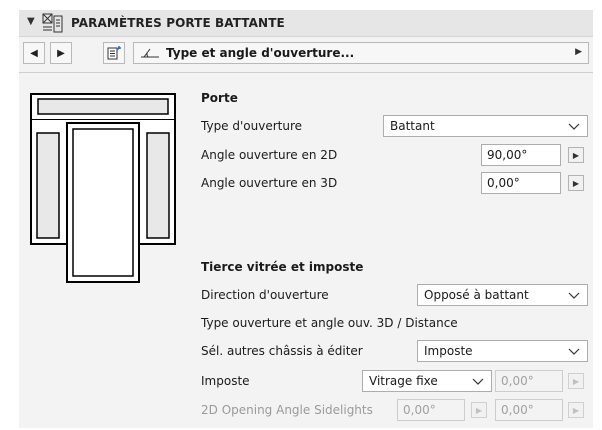 The width and height of the screenshot is (602, 430). I want to click on angle-2d-label: Angle ouverture en 2D, so click(269, 155).